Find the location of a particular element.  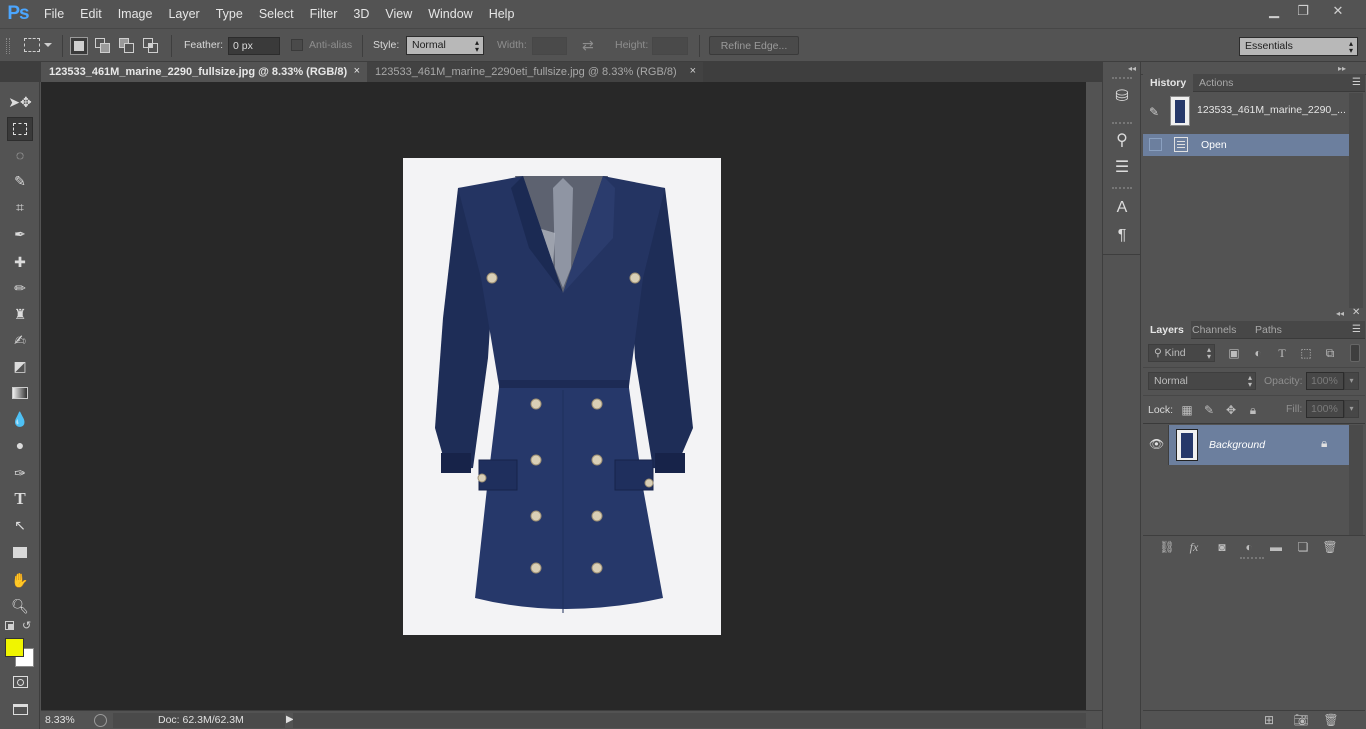

layers-scrollbar is located at coordinates (1356, 480).